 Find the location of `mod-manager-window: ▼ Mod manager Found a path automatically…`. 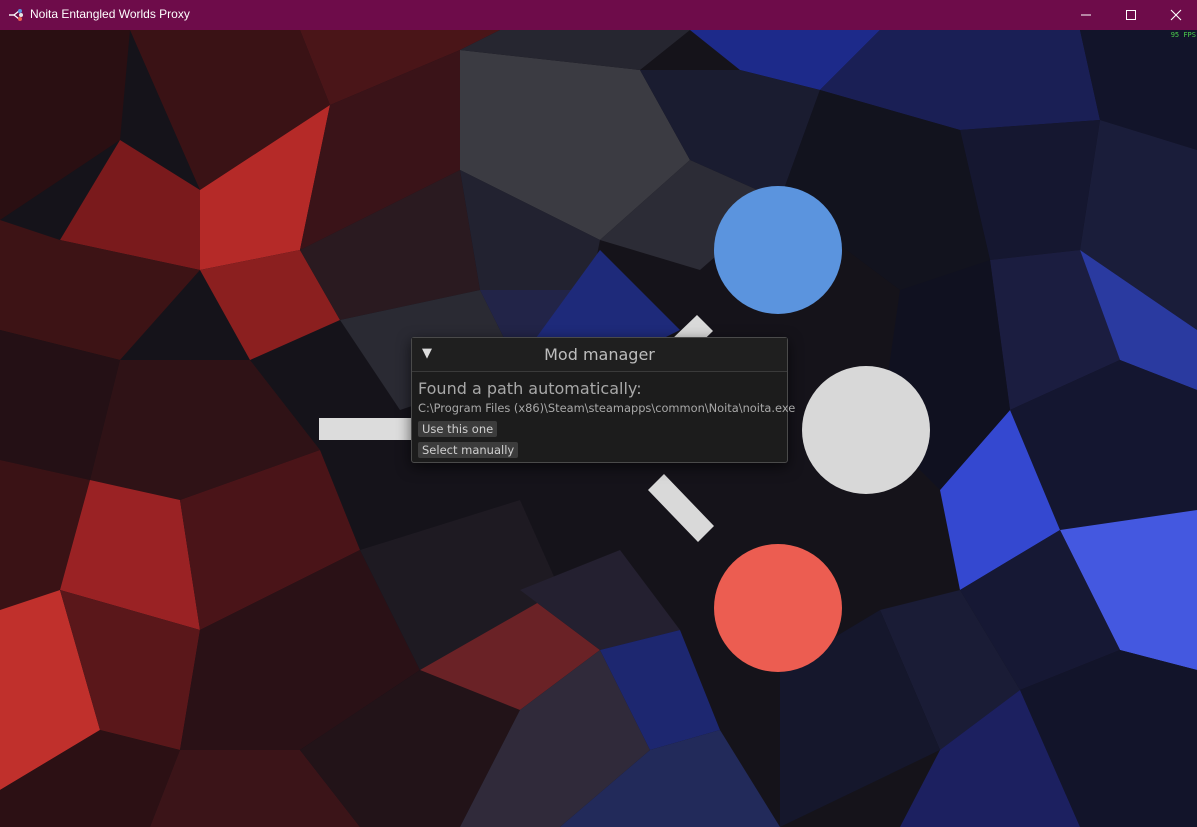

mod-manager-window: ▼ Mod manager Found a path automatically… is located at coordinates (603, 400).